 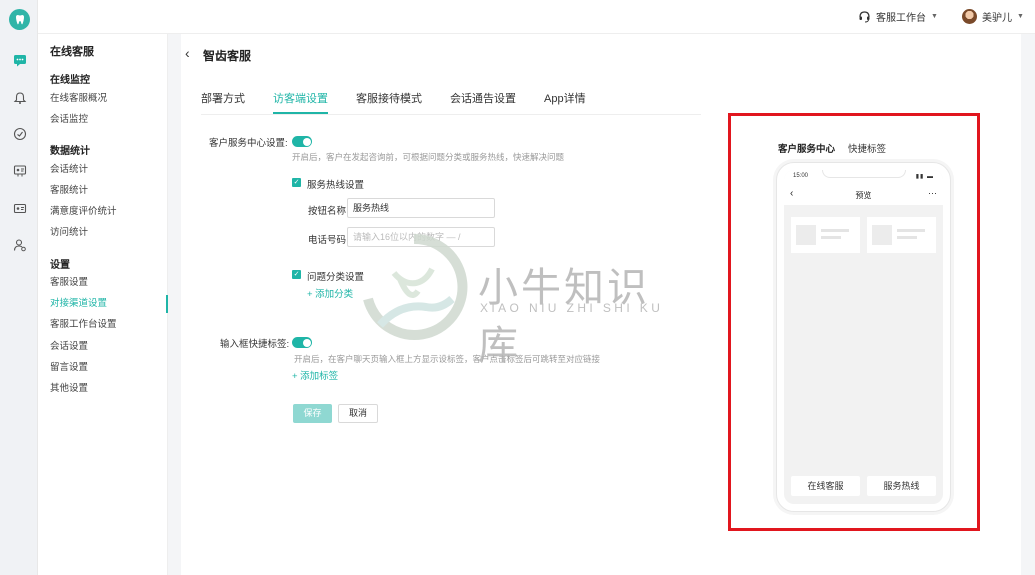 What do you see at coordinates (358, 413) in the screenshot?
I see `cancel-button: 取消` at bounding box center [358, 413].